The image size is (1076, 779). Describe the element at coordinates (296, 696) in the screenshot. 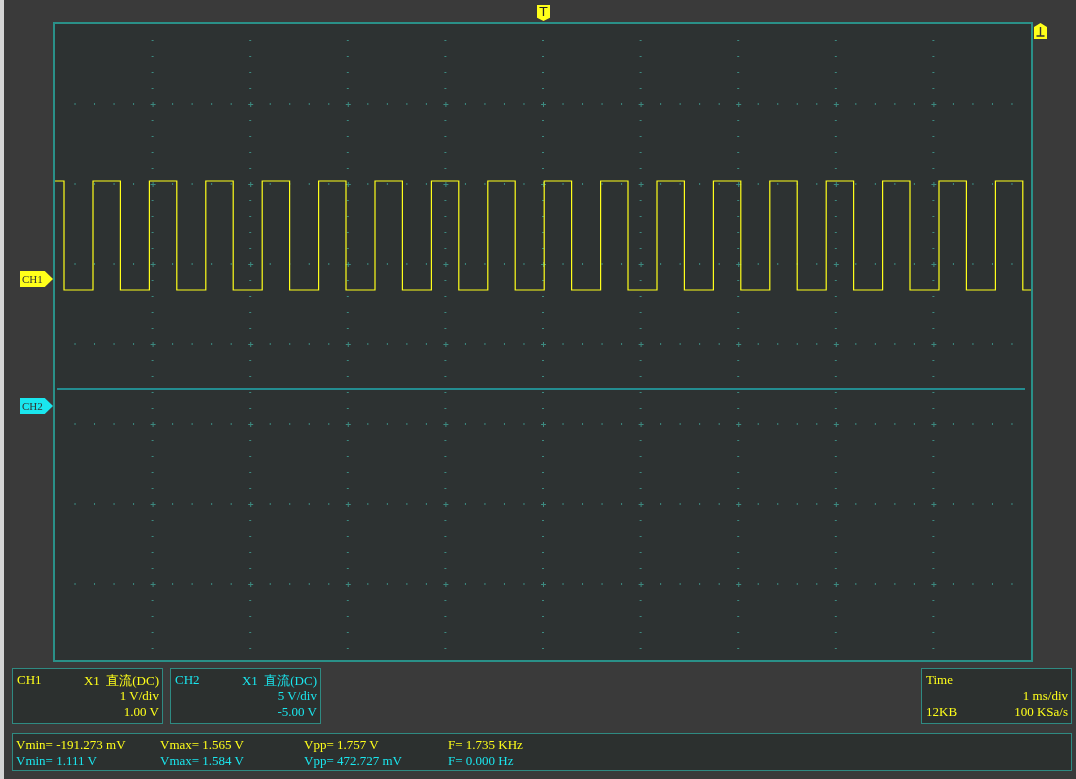

I see `volts-per-division: 5 V/div` at that location.